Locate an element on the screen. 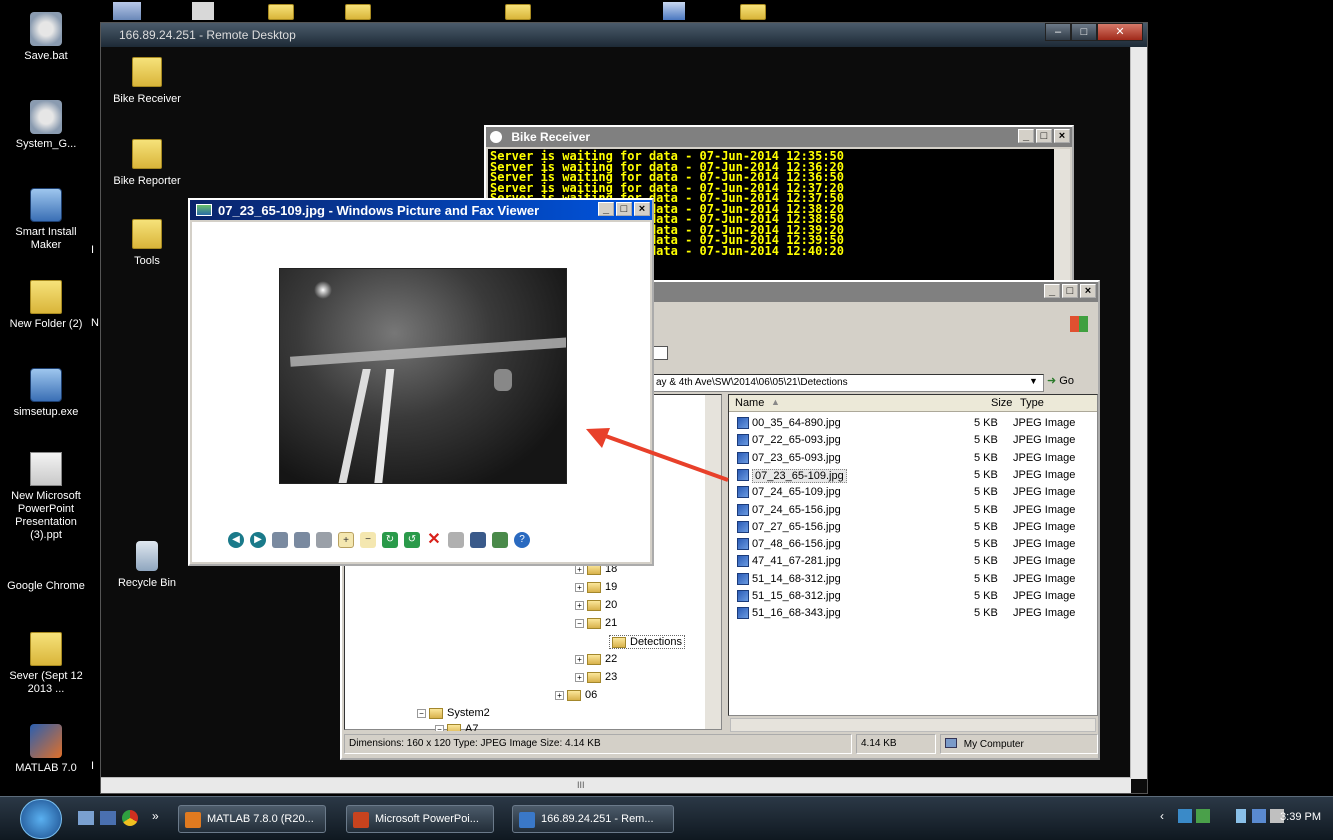  file-row: 07_24_65-156.jpg 5 KB JPEG Image is located at coordinates (913, 510).